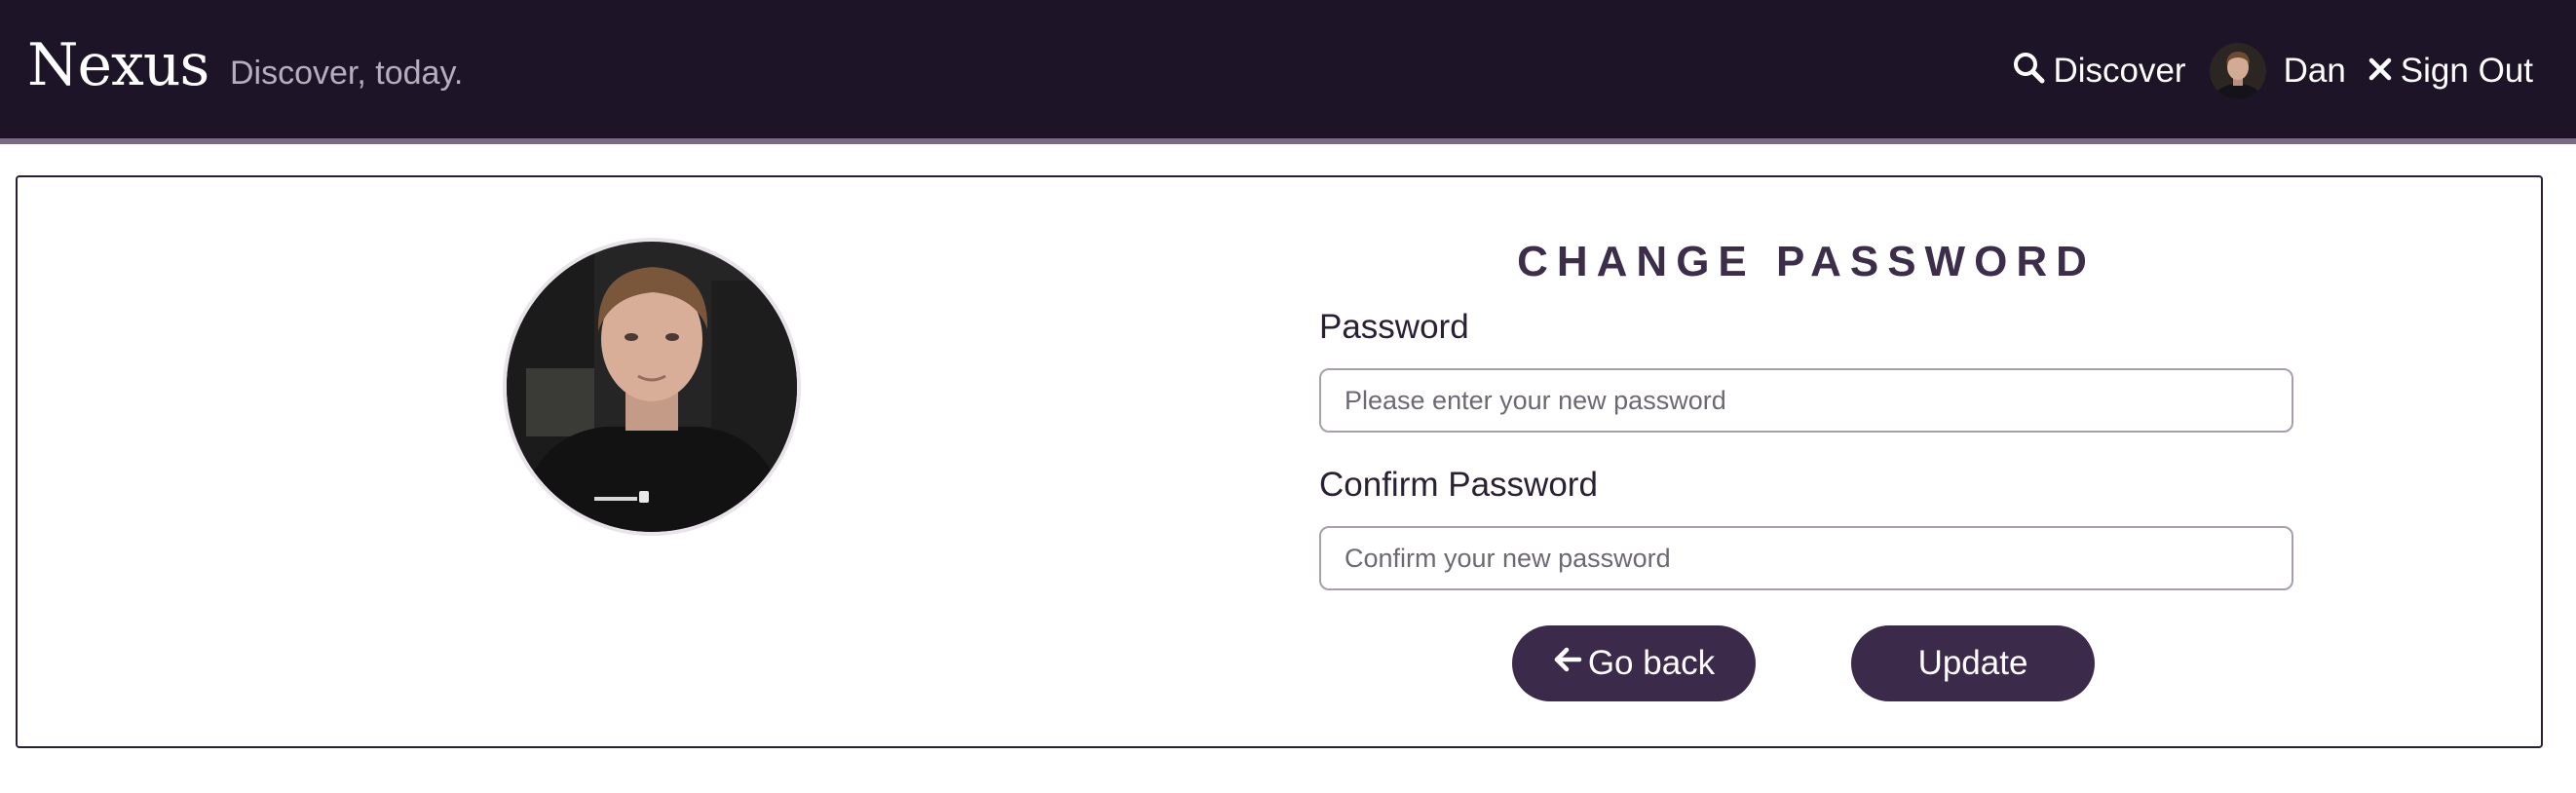 This screenshot has width=2576, height=793. Describe the element at coordinates (2119, 71) in the screenshot. I see `discover-label: Discover` at that location.